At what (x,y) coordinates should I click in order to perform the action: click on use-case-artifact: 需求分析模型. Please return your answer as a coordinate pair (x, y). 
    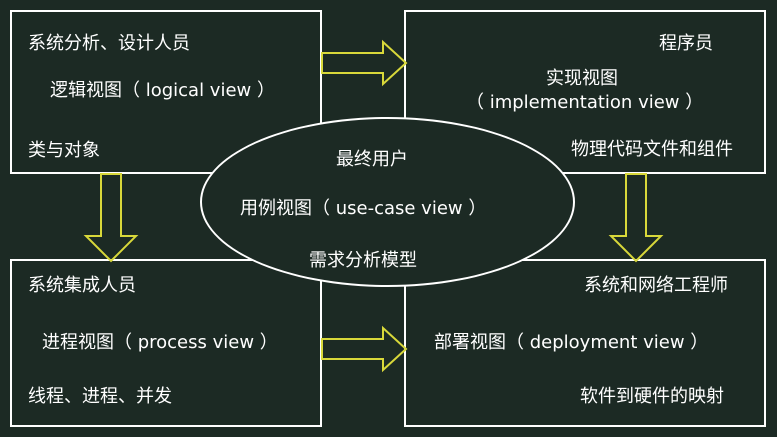
    Looking at the image, I should click on (363, 260).